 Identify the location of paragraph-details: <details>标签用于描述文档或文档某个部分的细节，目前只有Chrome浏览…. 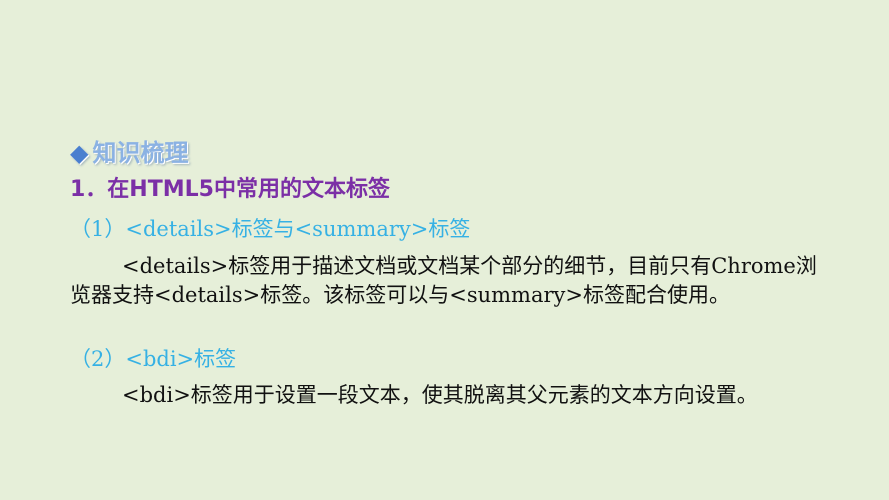
(443, 280).